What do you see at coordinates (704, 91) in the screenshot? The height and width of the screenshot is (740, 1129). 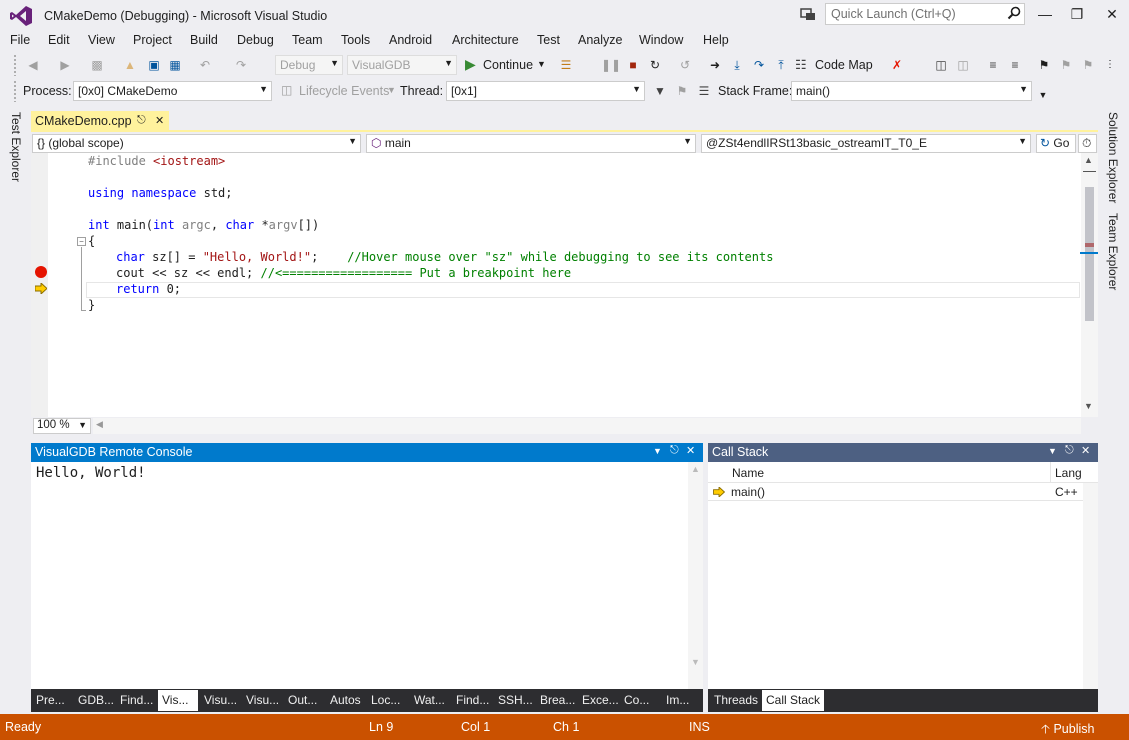 I see `stack-frame-icon: ☰` at bounding box center [704, 91].